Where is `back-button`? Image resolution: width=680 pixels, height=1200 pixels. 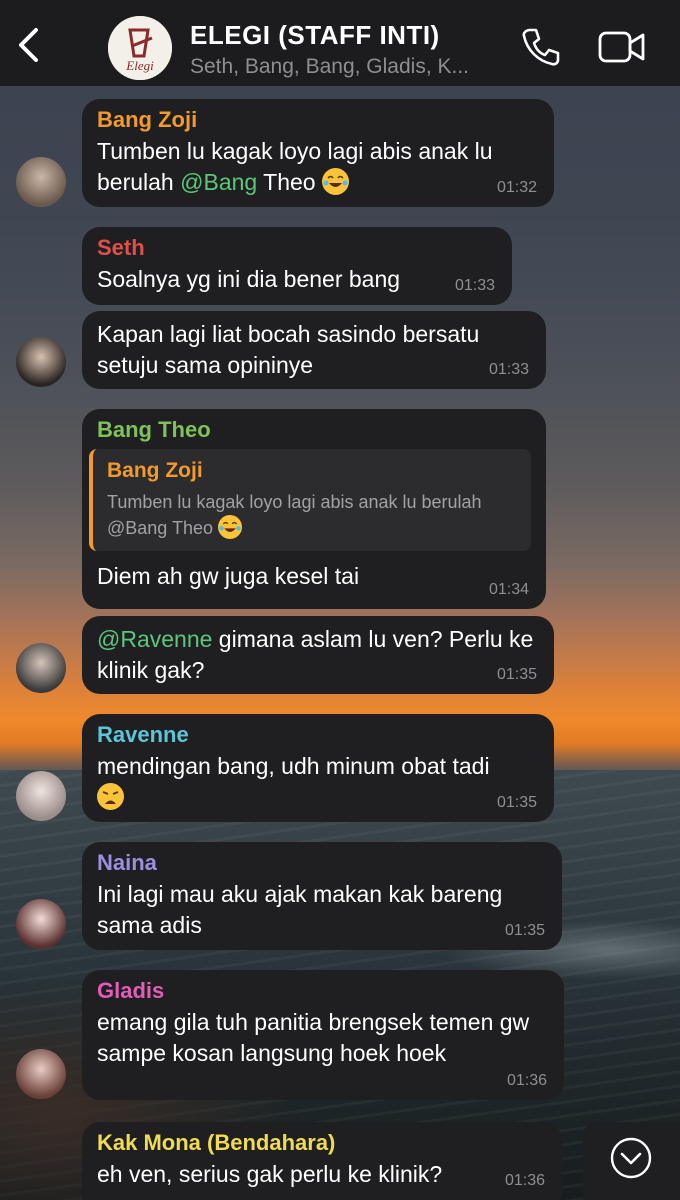 back-button is located at coordinates (30, 45).